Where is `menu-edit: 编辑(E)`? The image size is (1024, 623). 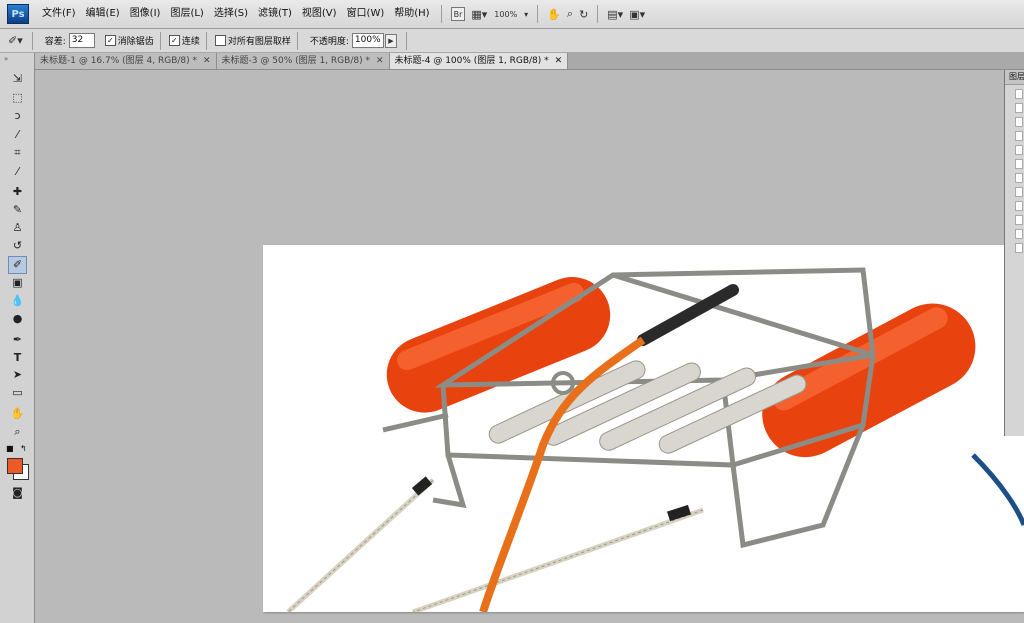 menu-edit: 编辑(E) is located at coordinates (103, 14).